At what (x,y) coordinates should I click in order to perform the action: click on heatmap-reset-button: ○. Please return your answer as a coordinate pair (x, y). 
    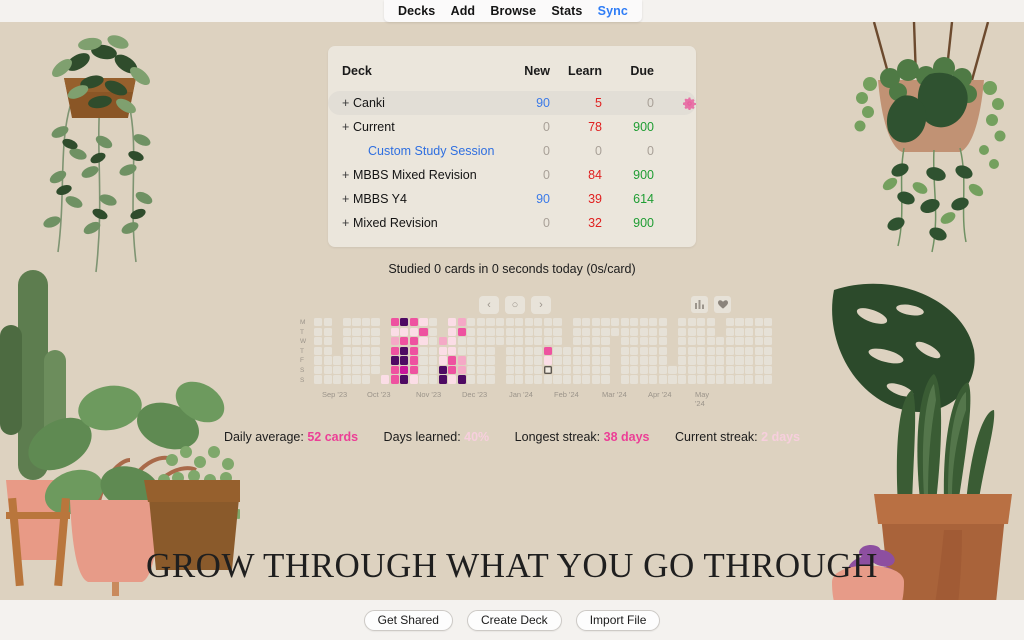
    Looking at the image, I should click on (515, 305).